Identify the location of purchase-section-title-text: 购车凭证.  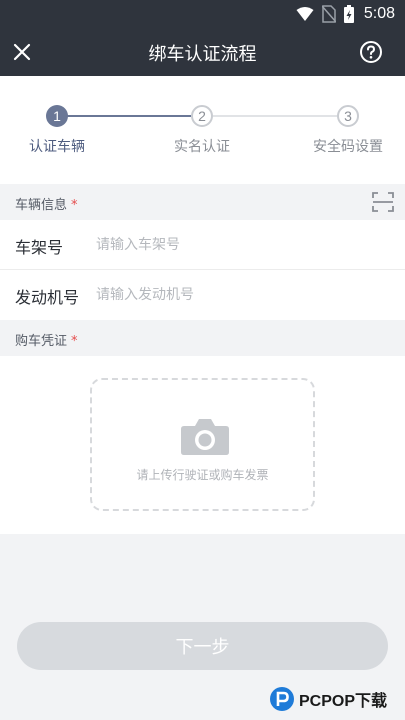
(41, 341).